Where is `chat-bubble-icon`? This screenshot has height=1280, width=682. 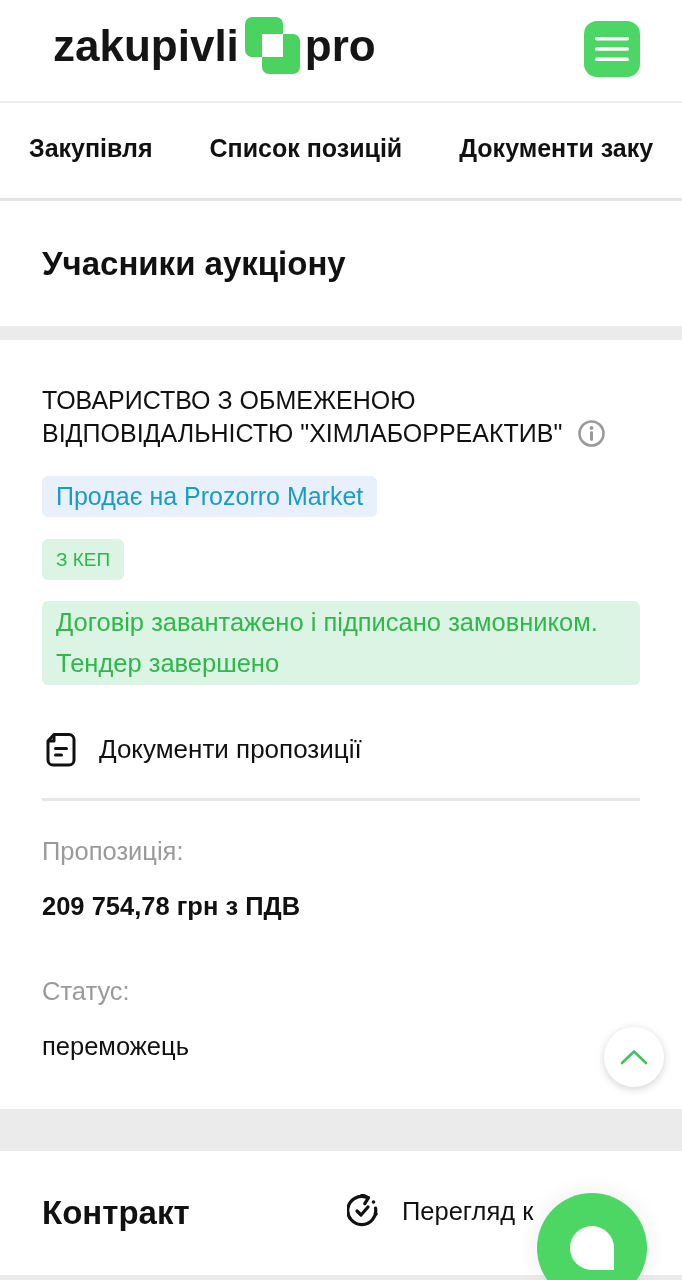
chat-bubble-icon is located at coordinates (592, 1248).